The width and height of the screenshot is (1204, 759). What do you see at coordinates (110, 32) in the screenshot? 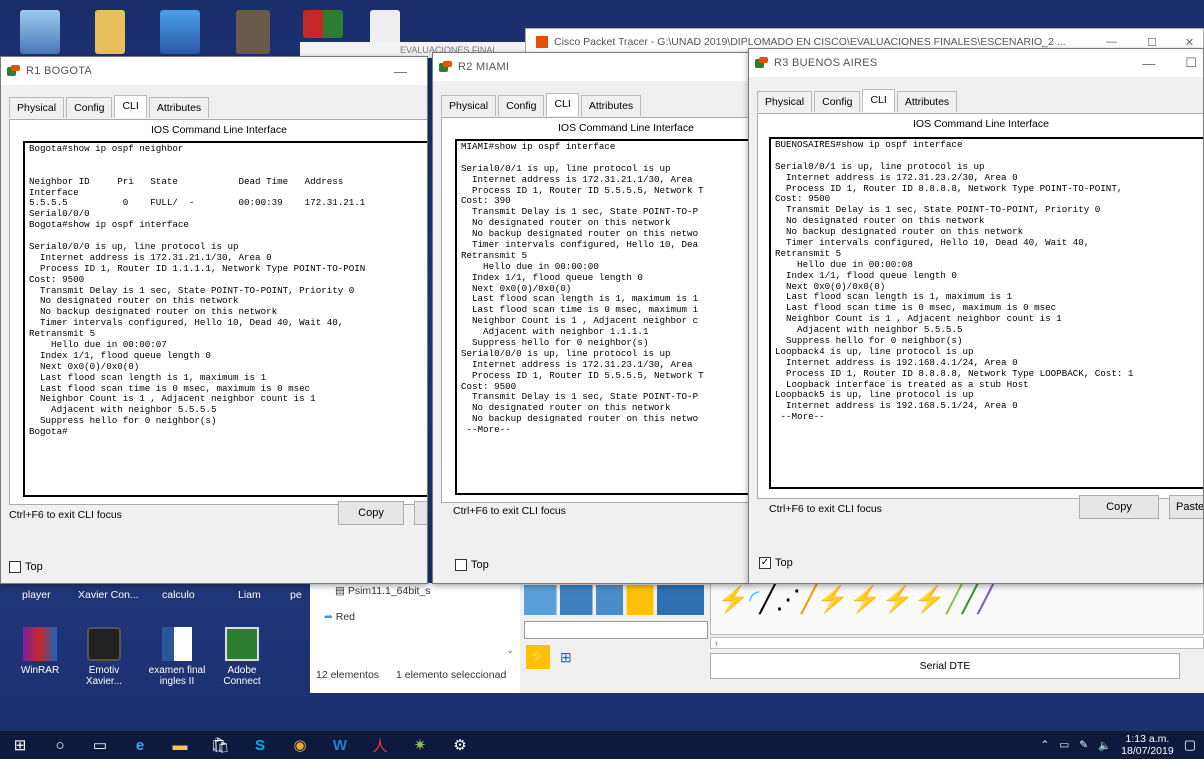
I see `folder-icon` at bounding box center [110, 32].